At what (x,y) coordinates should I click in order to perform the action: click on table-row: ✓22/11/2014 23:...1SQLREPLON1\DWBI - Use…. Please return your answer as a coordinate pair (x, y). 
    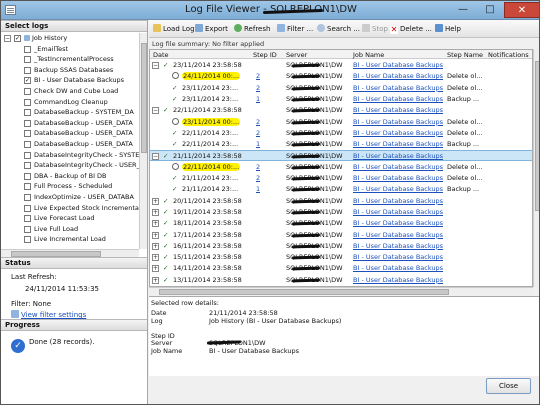
    Looking at the image, I should click on (341, 144).